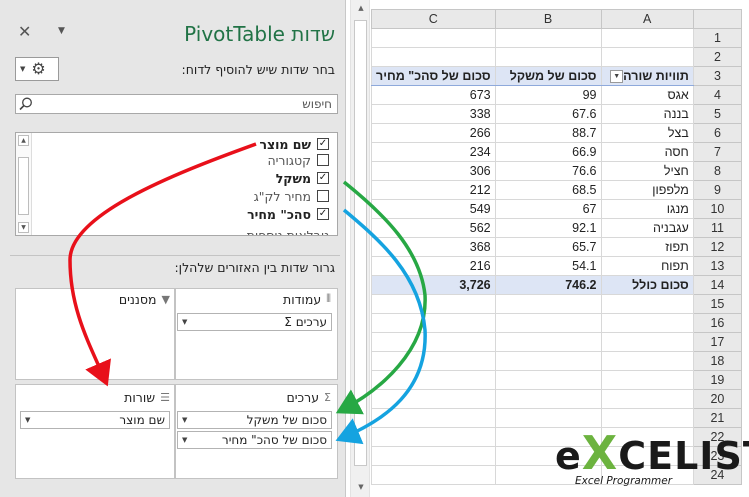 The width and height of the screenshot is (749, 497). What do you see at coordinates (37, 69) in the screenshot?
I see `tools-gear-button: ▼ ⚙` at bounding box center [37, 69].